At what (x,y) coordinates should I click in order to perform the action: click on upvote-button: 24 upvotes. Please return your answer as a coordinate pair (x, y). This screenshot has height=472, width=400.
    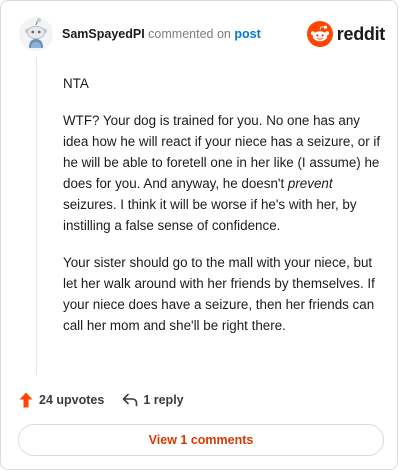
    Looking at the image, I should click on (61, 400).